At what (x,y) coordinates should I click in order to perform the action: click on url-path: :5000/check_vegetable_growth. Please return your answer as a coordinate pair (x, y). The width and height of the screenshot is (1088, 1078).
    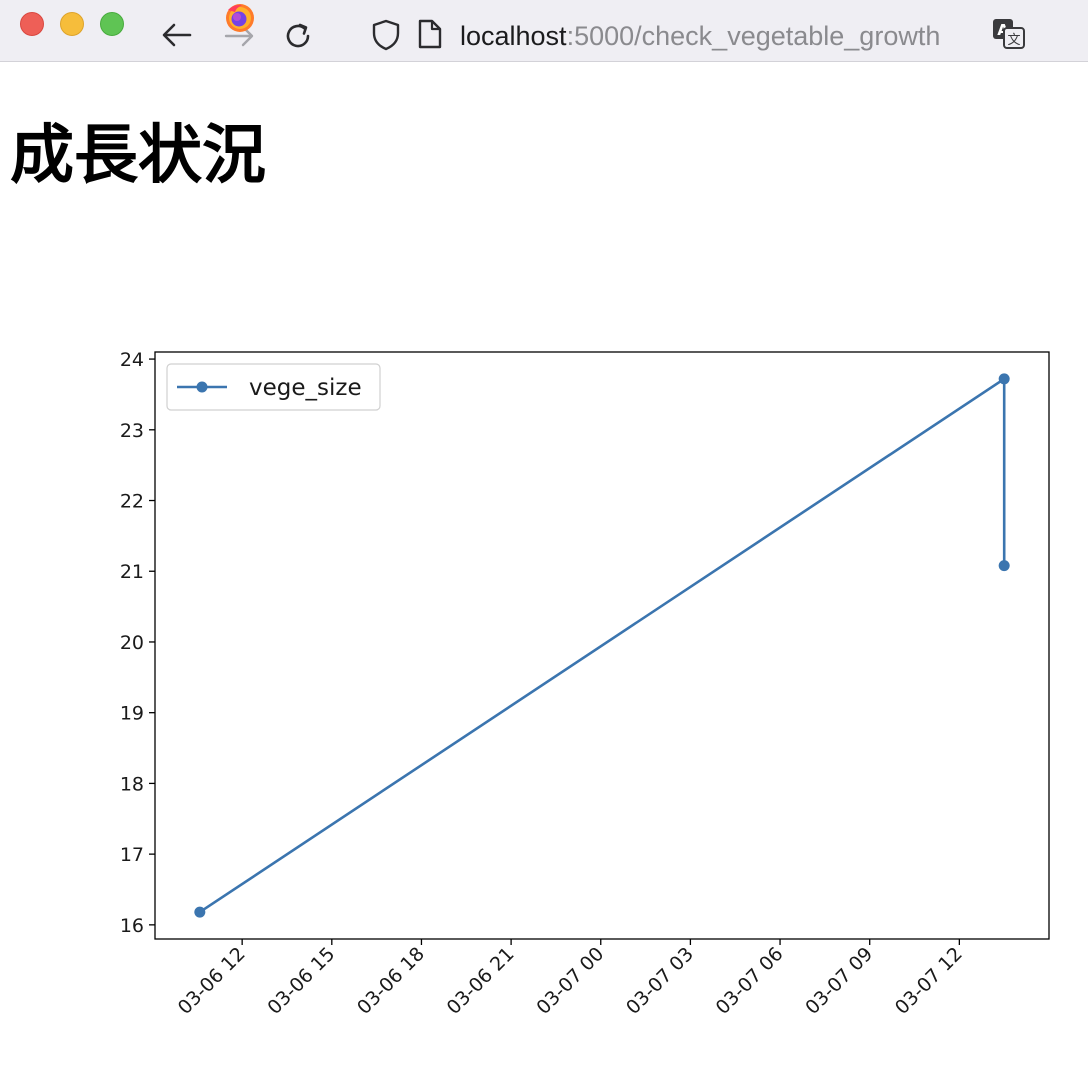
    Looking at the image, I should click on (753, 36).